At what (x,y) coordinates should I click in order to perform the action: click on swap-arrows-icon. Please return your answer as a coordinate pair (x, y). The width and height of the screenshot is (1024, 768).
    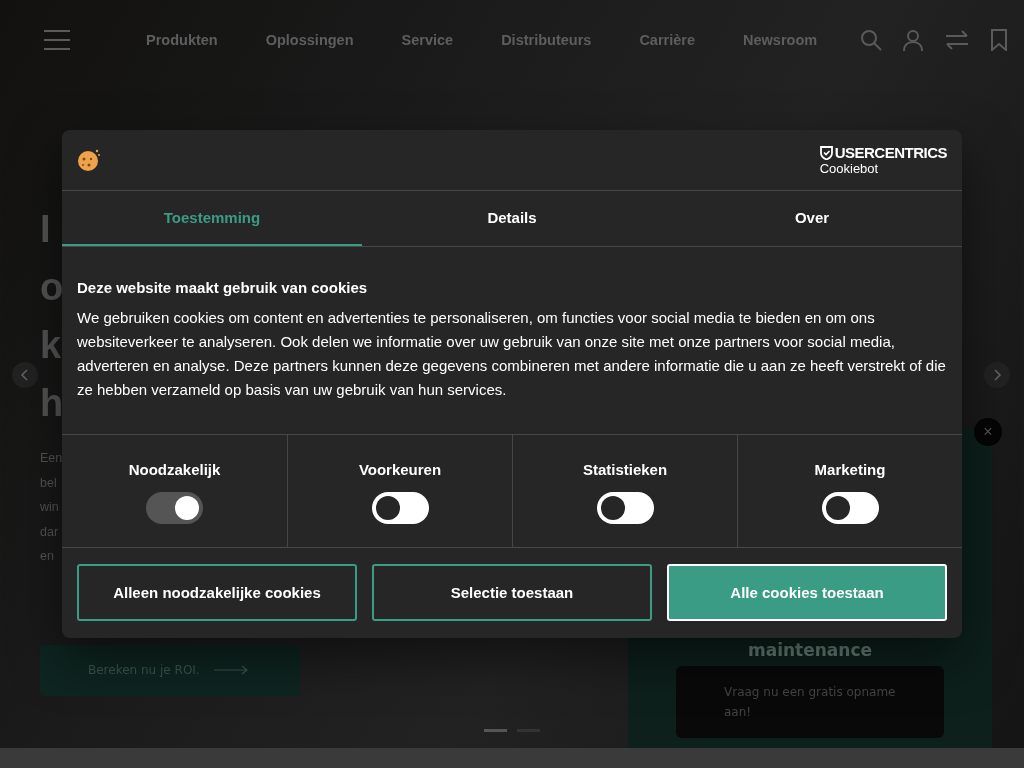
    Looking at the image, I should click on (957, 40).